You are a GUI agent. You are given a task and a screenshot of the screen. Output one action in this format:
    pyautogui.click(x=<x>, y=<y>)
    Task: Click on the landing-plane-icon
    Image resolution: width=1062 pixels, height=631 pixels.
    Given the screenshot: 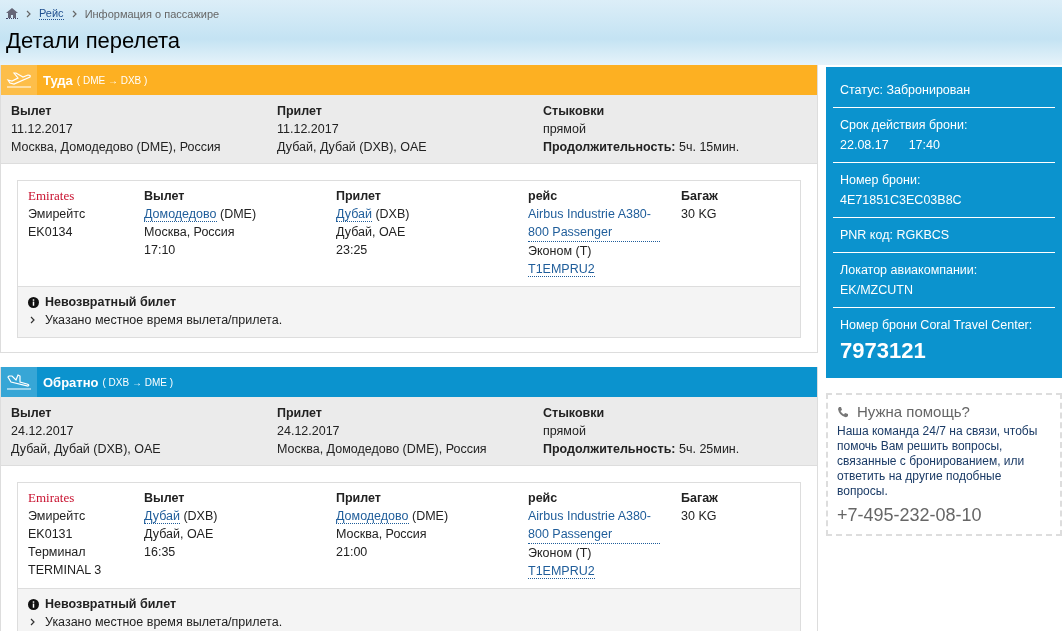 What is the action you would take?
    pyautogui.click(x=19, y=382)
    